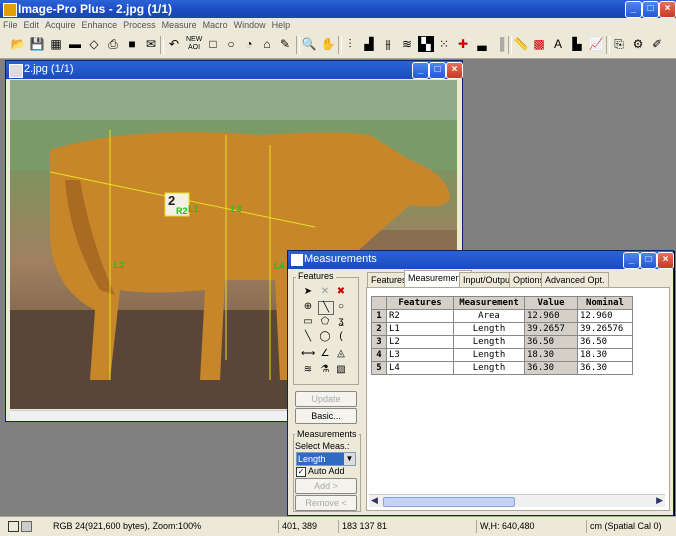 The image size is (676, 536). I want to click on area-icon: ◬, so click(341, 354).